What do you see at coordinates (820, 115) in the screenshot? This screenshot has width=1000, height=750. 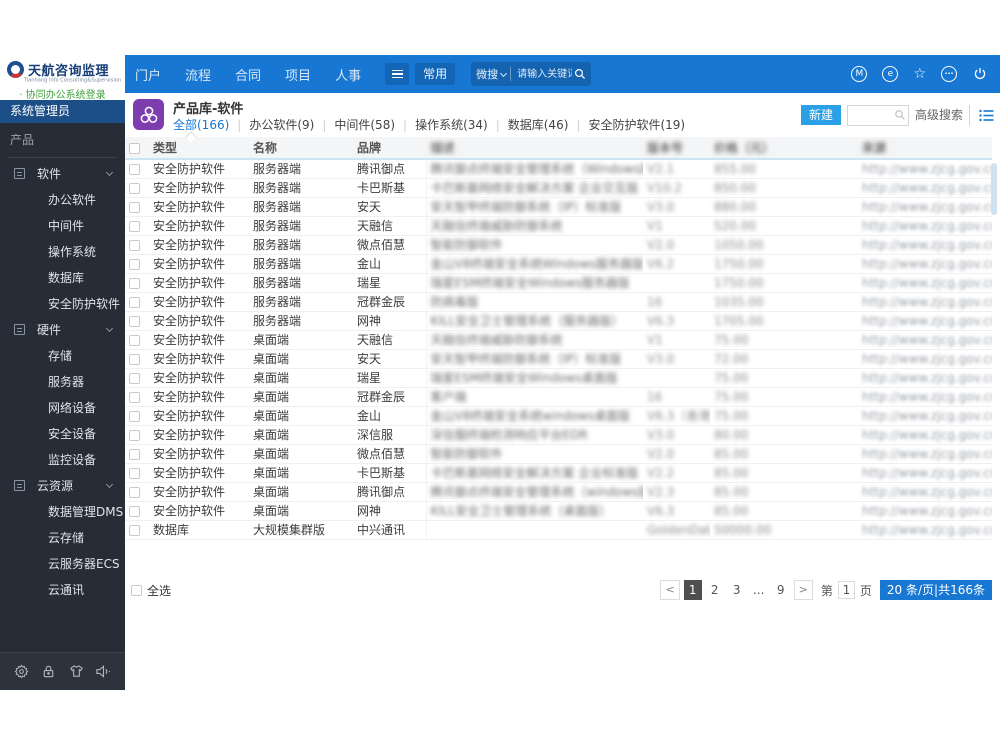 I see `new-button: 新建` at bounding box center [820, 115].